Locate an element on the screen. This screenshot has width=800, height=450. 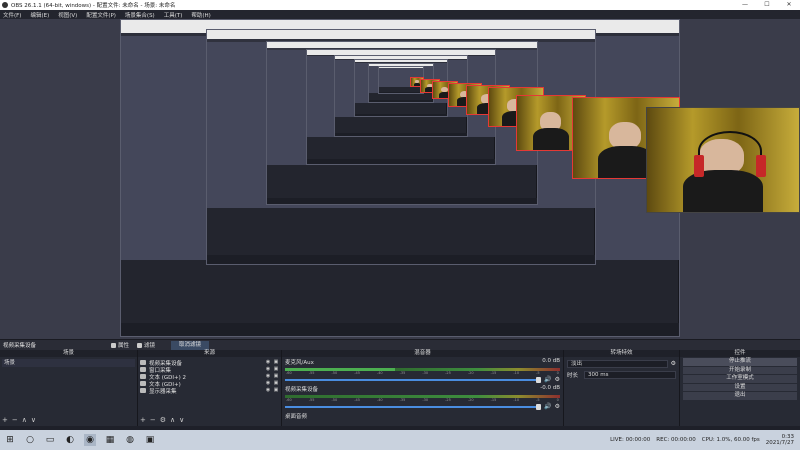
menu-file: 文件(F) is located at coordinates (12, 15).